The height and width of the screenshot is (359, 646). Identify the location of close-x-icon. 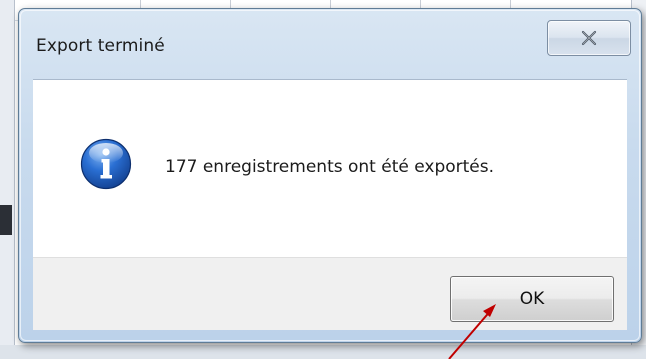
(589, 38).